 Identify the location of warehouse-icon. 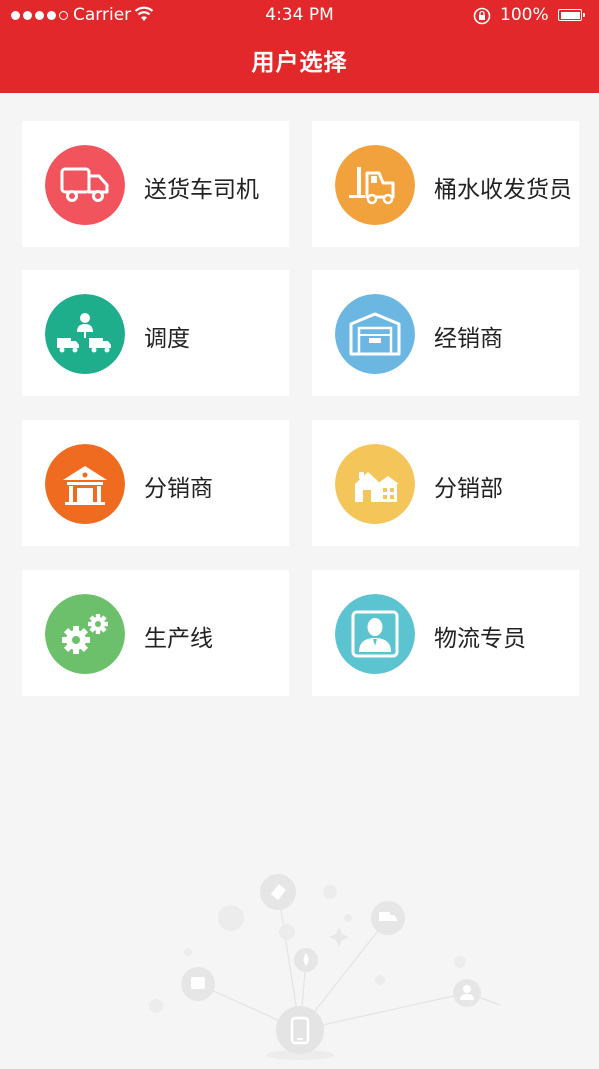
(375, 334).